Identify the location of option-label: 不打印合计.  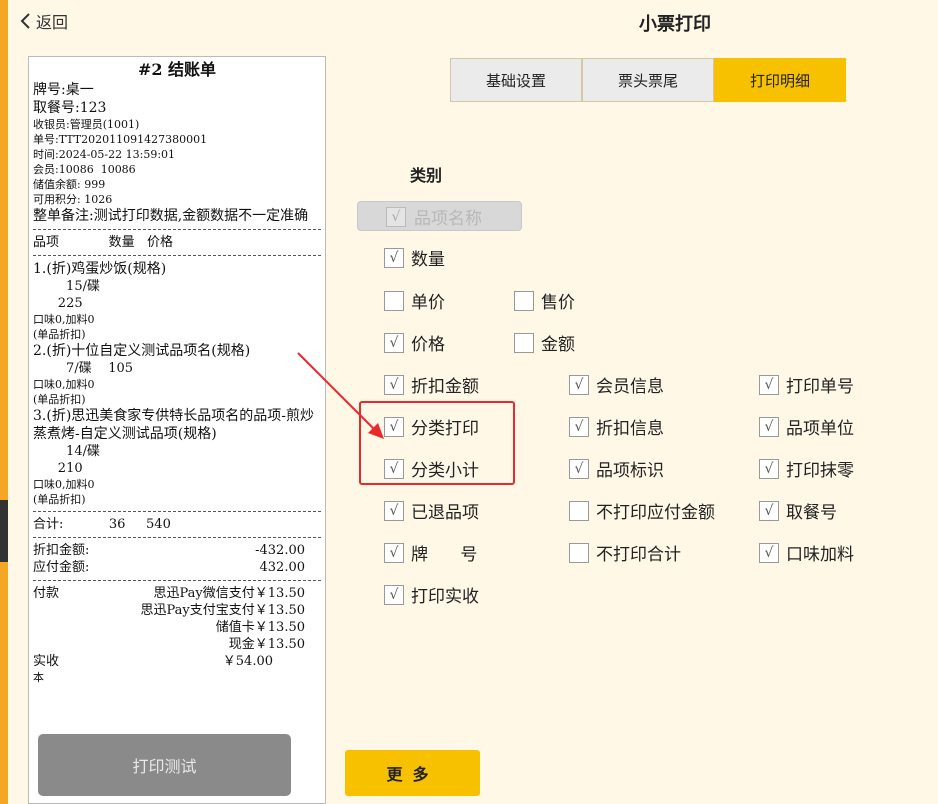
(638, 555).